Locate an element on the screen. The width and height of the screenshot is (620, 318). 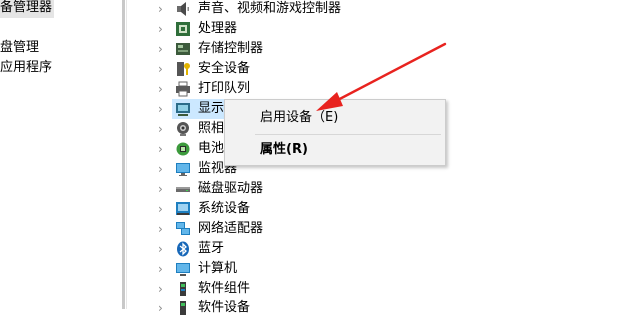
annotation-arrow is located at coordinates (381, 76).